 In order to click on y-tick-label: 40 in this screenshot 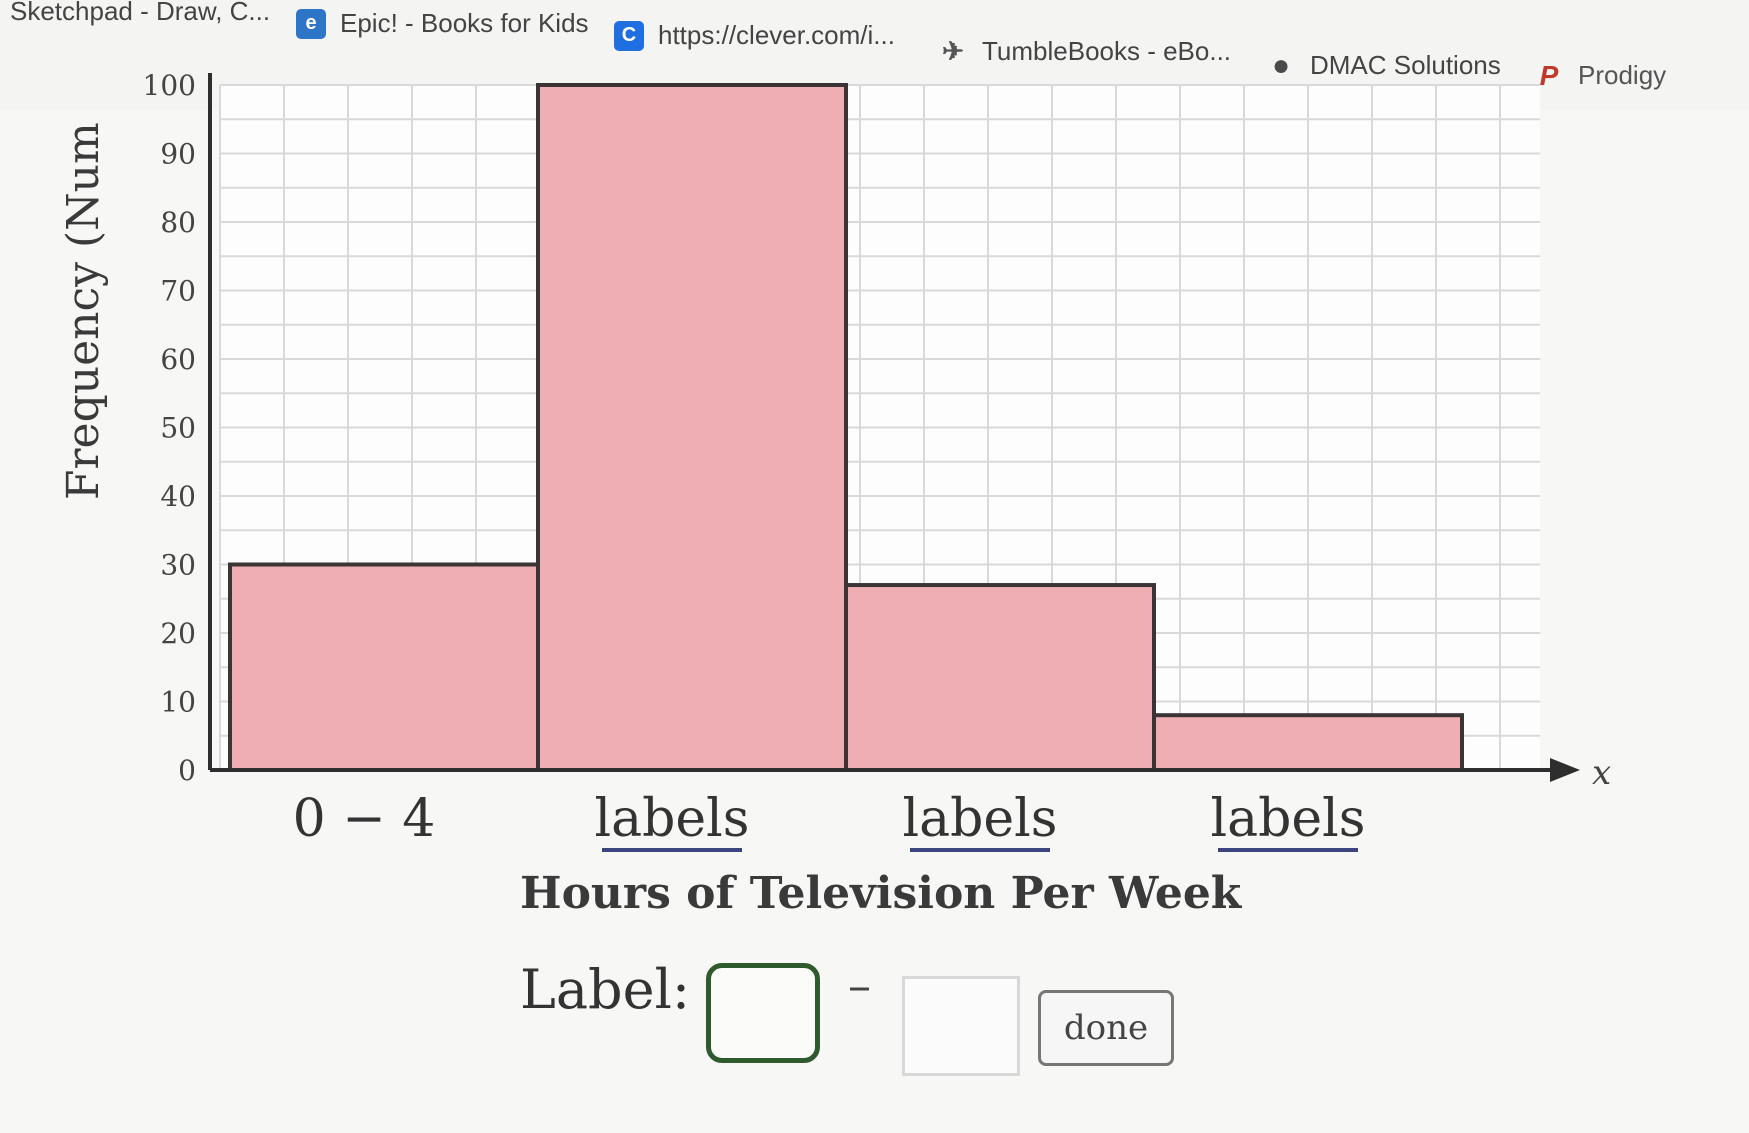, I will do `click(178, 496)`.